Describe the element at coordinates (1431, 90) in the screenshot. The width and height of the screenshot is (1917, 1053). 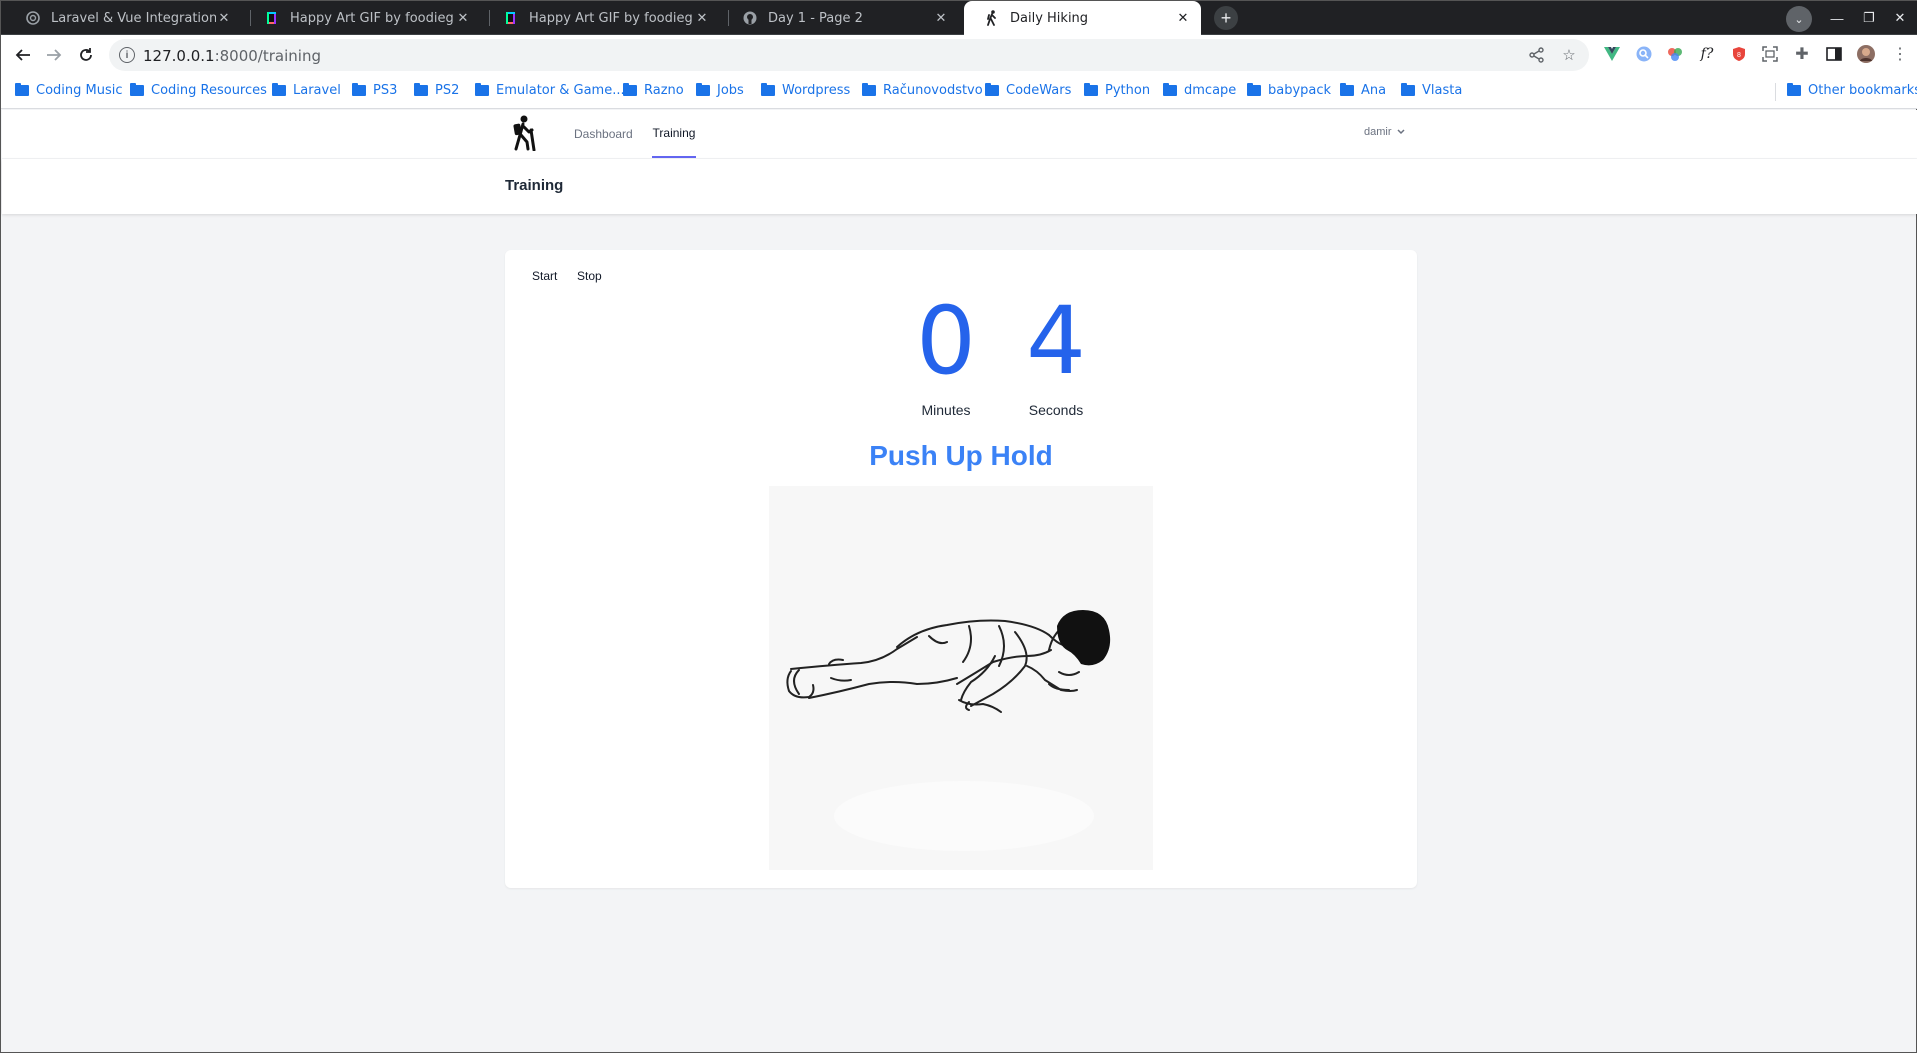
I see `bookmark-folder: Vlasta` at that location.